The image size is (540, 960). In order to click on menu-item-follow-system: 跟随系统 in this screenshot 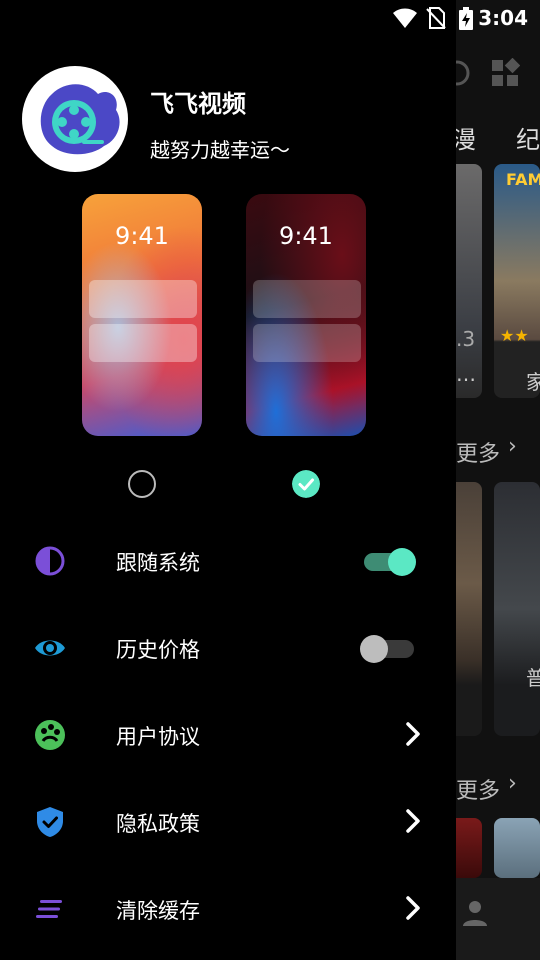, I will do `click(228, 561)`.